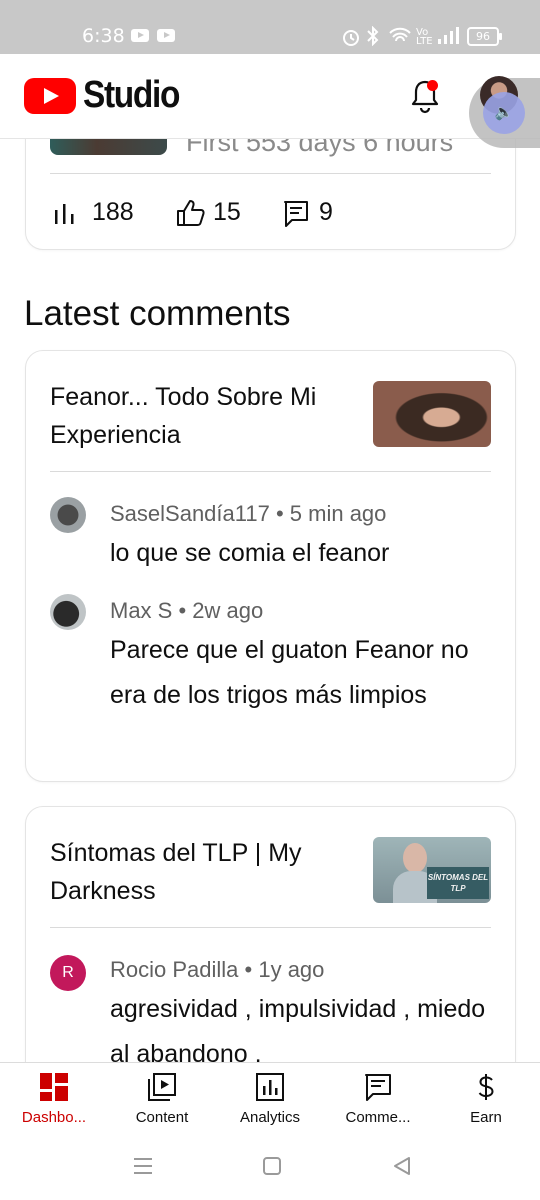  What do you see at coordinates (131, 95) in the screenshot?
I see `app-title: Studio` at bounding box center [131, 95].